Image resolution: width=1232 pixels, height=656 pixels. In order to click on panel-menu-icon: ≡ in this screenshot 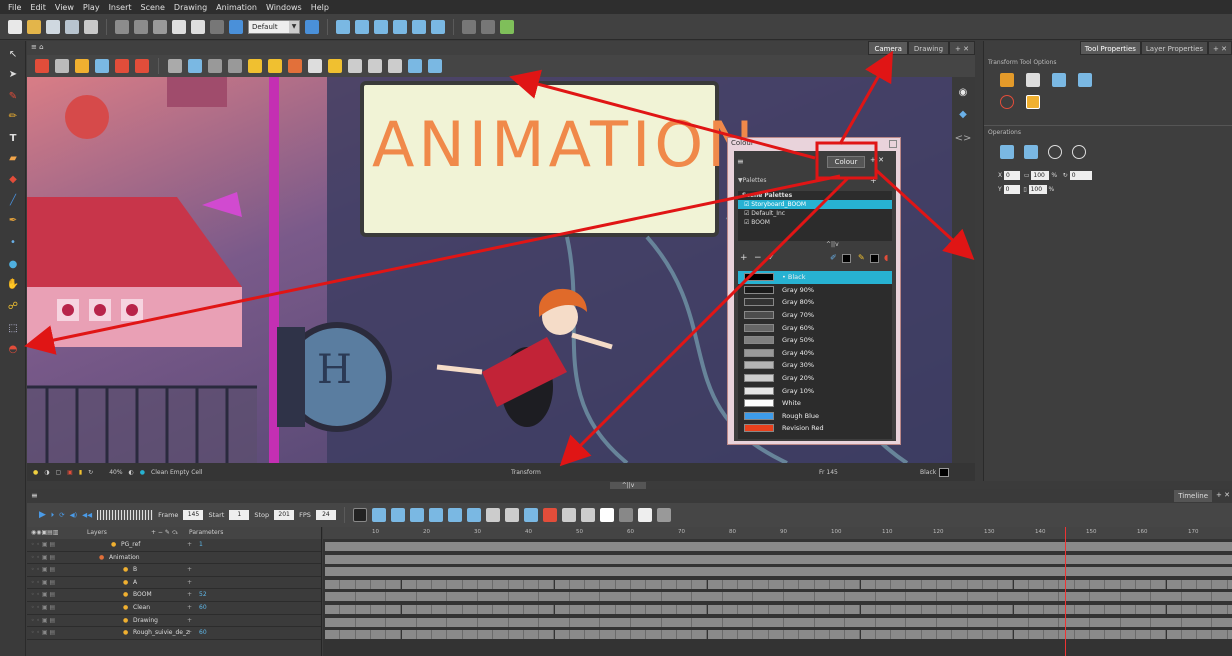, I will do `click(740, 161)`.